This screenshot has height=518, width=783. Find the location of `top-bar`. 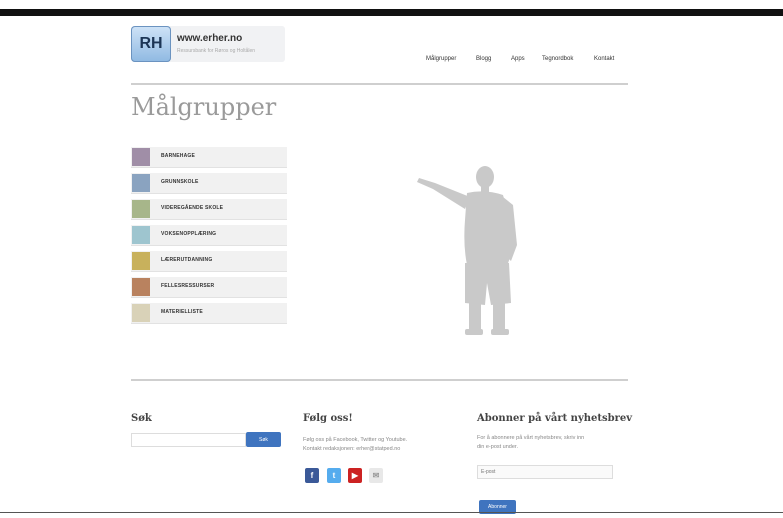

top-bar is located at coordinates (391, 12).